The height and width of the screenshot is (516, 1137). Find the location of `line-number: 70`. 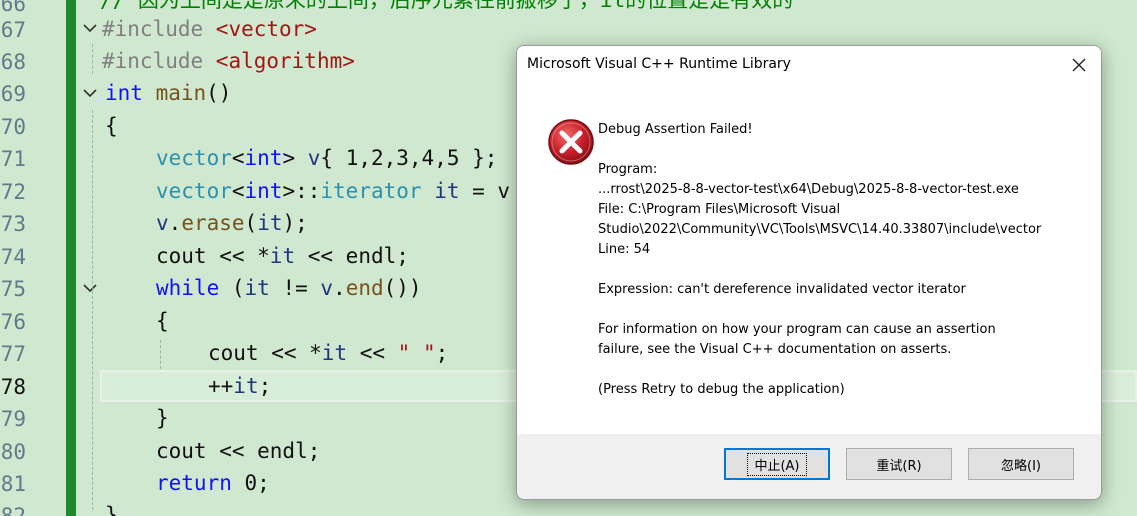

line-number: 70 is located at coordinates (13, 127).